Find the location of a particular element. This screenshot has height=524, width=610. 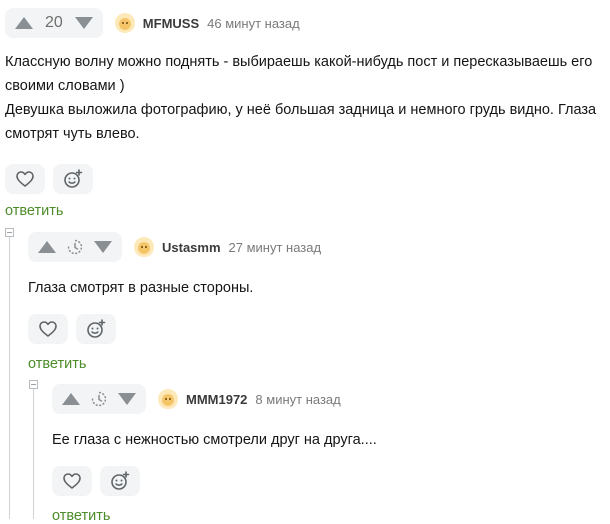

comment-body: Глаза смотрят в разные стороны. is located at coordinates (174, 288).